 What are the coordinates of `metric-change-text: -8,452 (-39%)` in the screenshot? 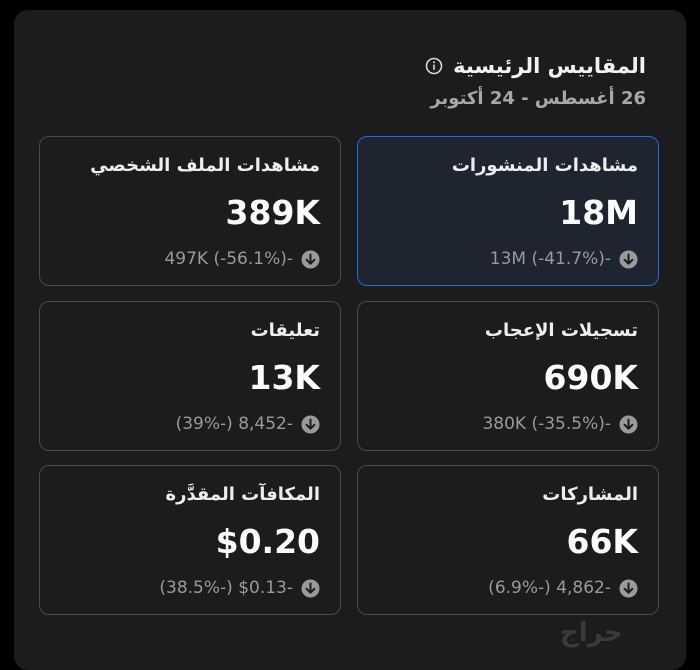 It's located at (234, 424).